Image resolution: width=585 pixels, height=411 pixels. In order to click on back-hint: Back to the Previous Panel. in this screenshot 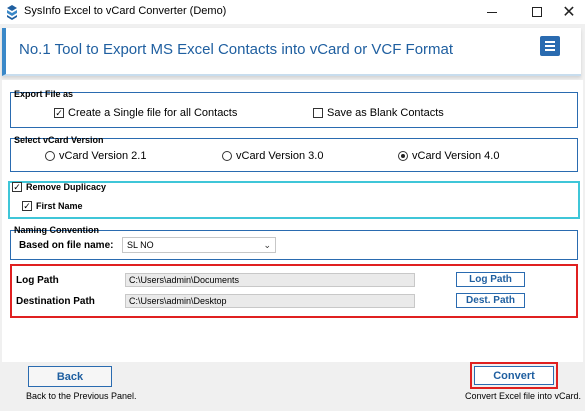, I will do `click(81, 396)`.